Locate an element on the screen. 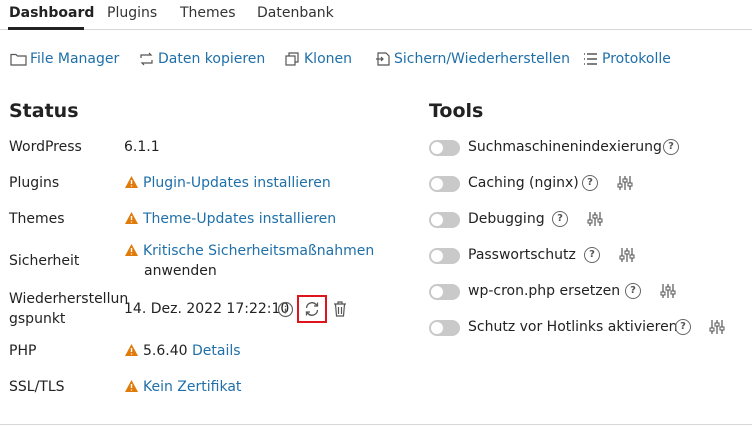 The image size is (752, 427). themes-label: Themes is located at coordinates (37, 219).